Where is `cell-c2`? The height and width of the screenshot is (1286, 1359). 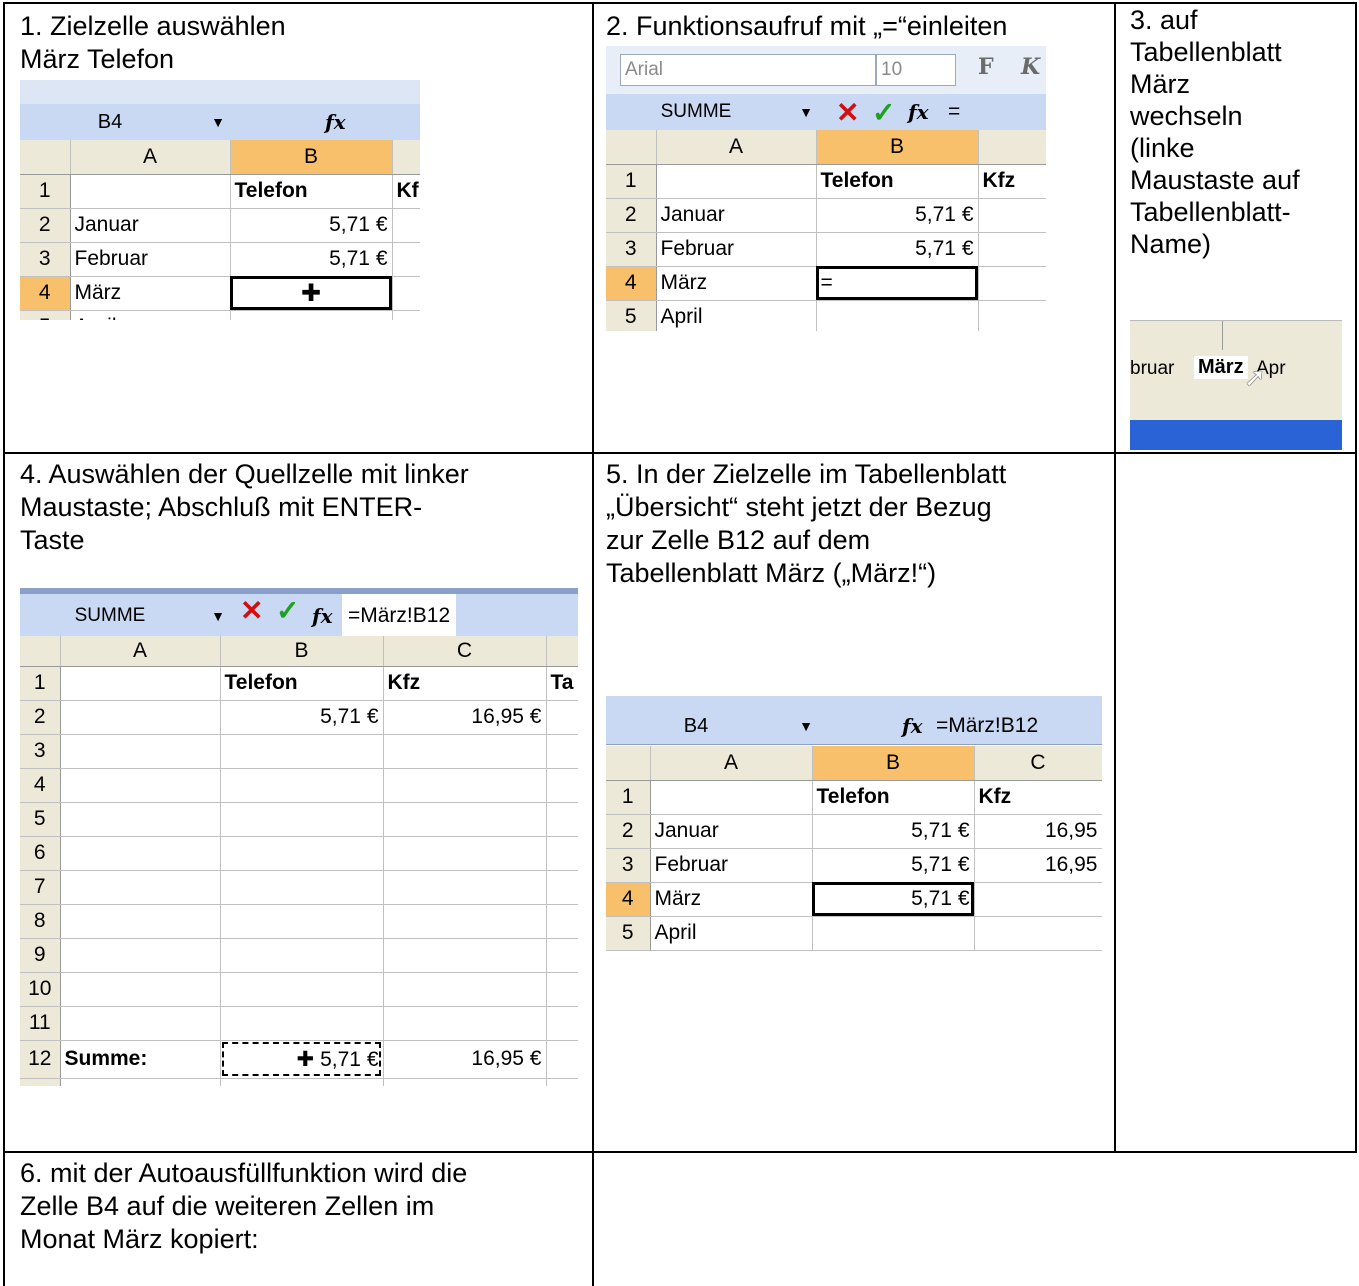 cell-c2 is located at coordinates (406, 225).